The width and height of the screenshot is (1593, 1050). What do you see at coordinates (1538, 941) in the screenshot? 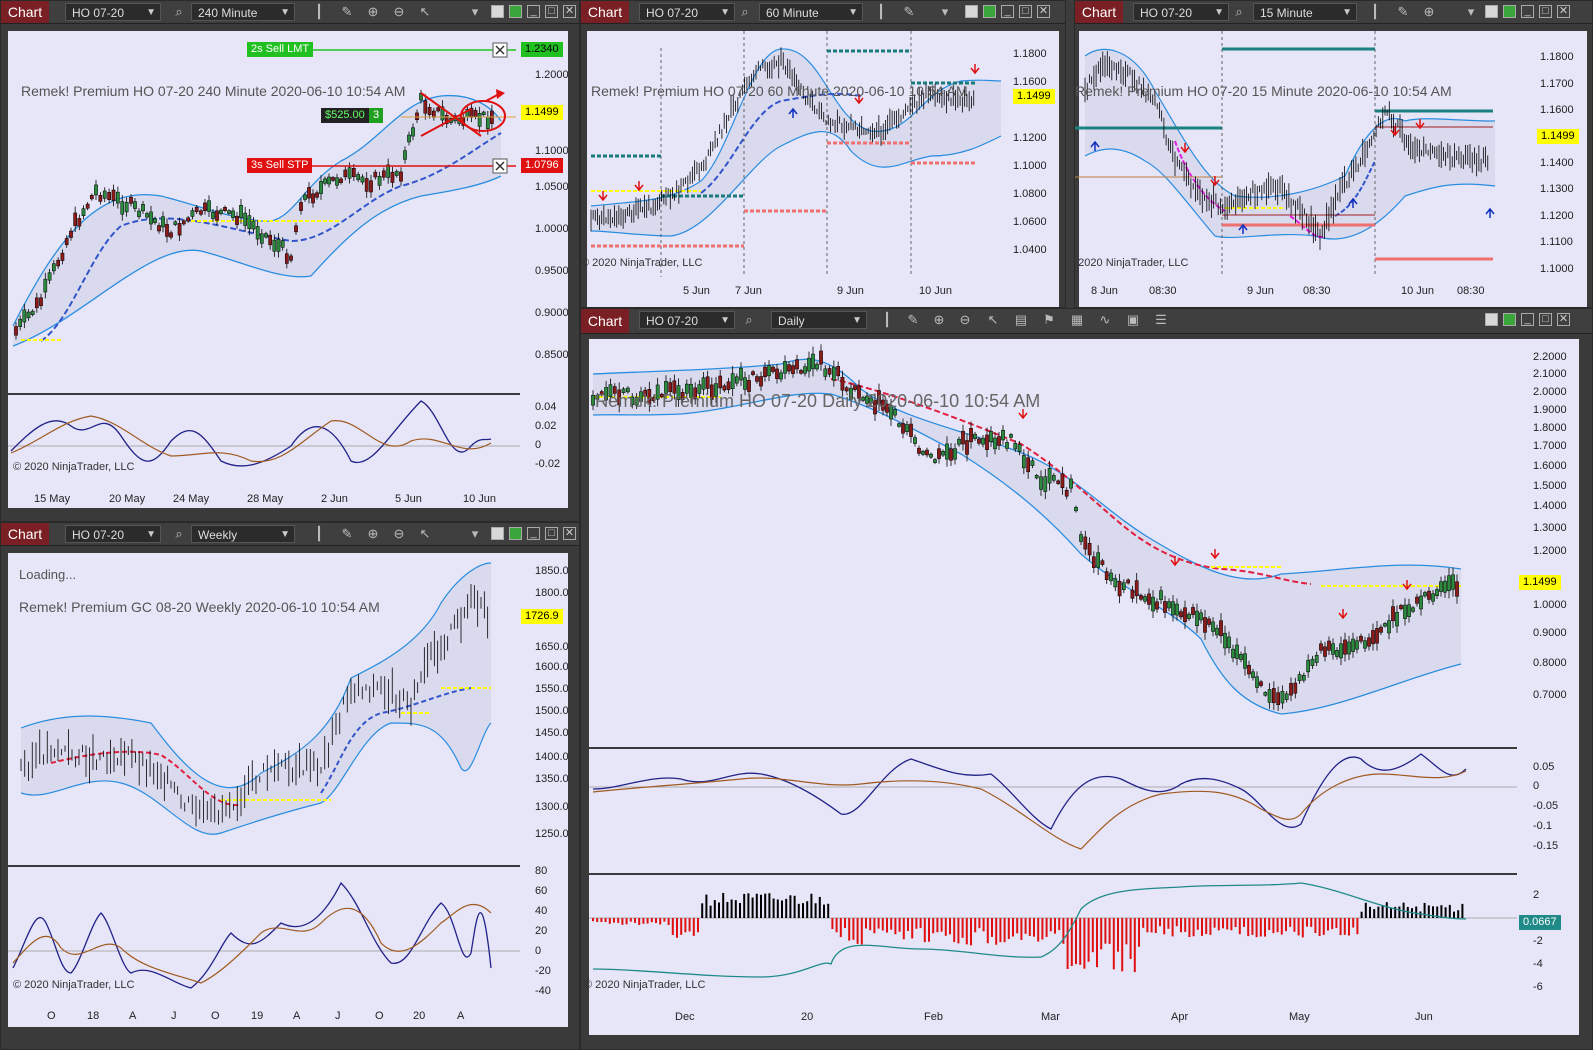
I see `histogram-label: -2` at bounding box center [1538, 941].